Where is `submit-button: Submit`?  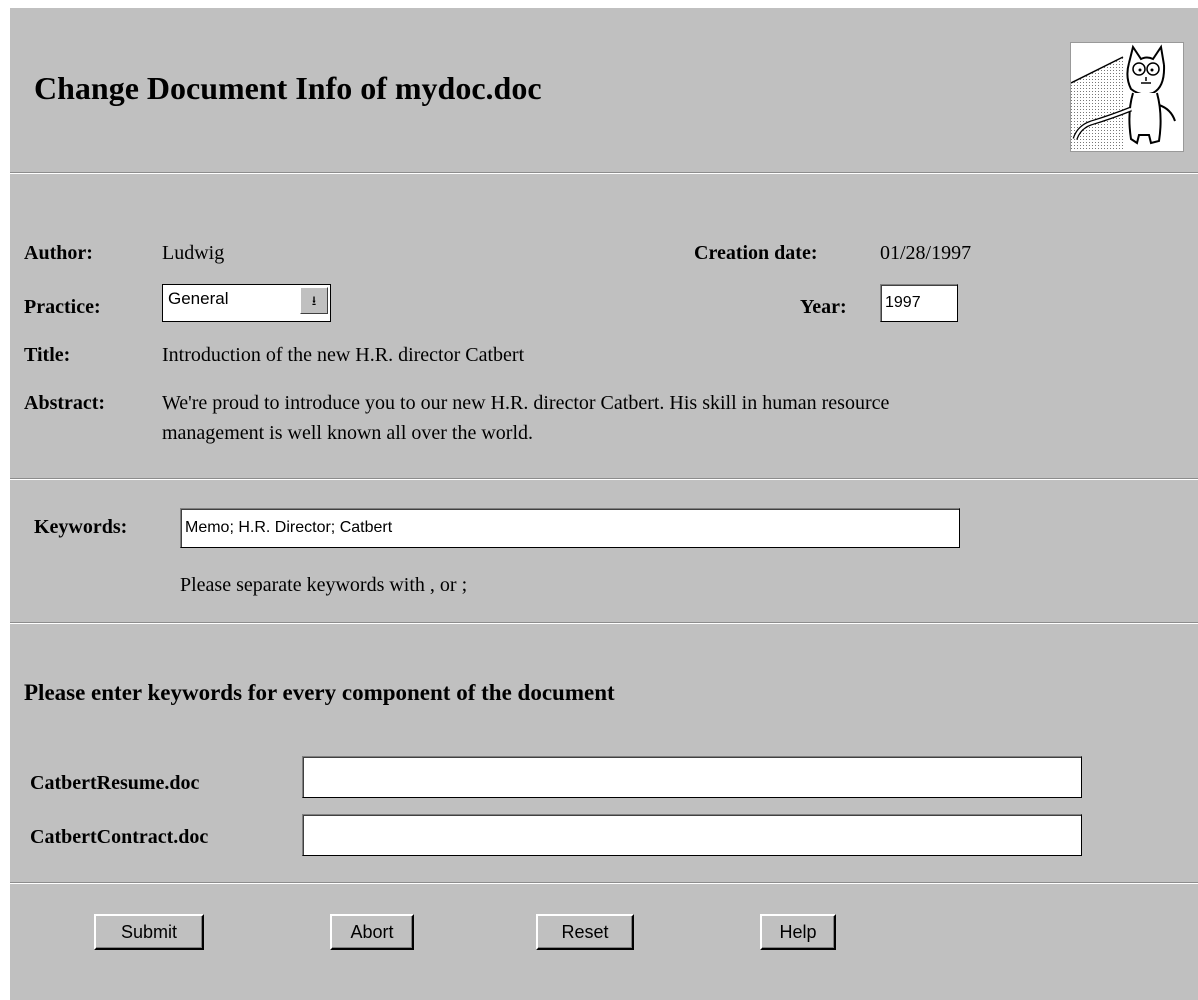 submit-button: Submit is located at coordinates (149, 932).